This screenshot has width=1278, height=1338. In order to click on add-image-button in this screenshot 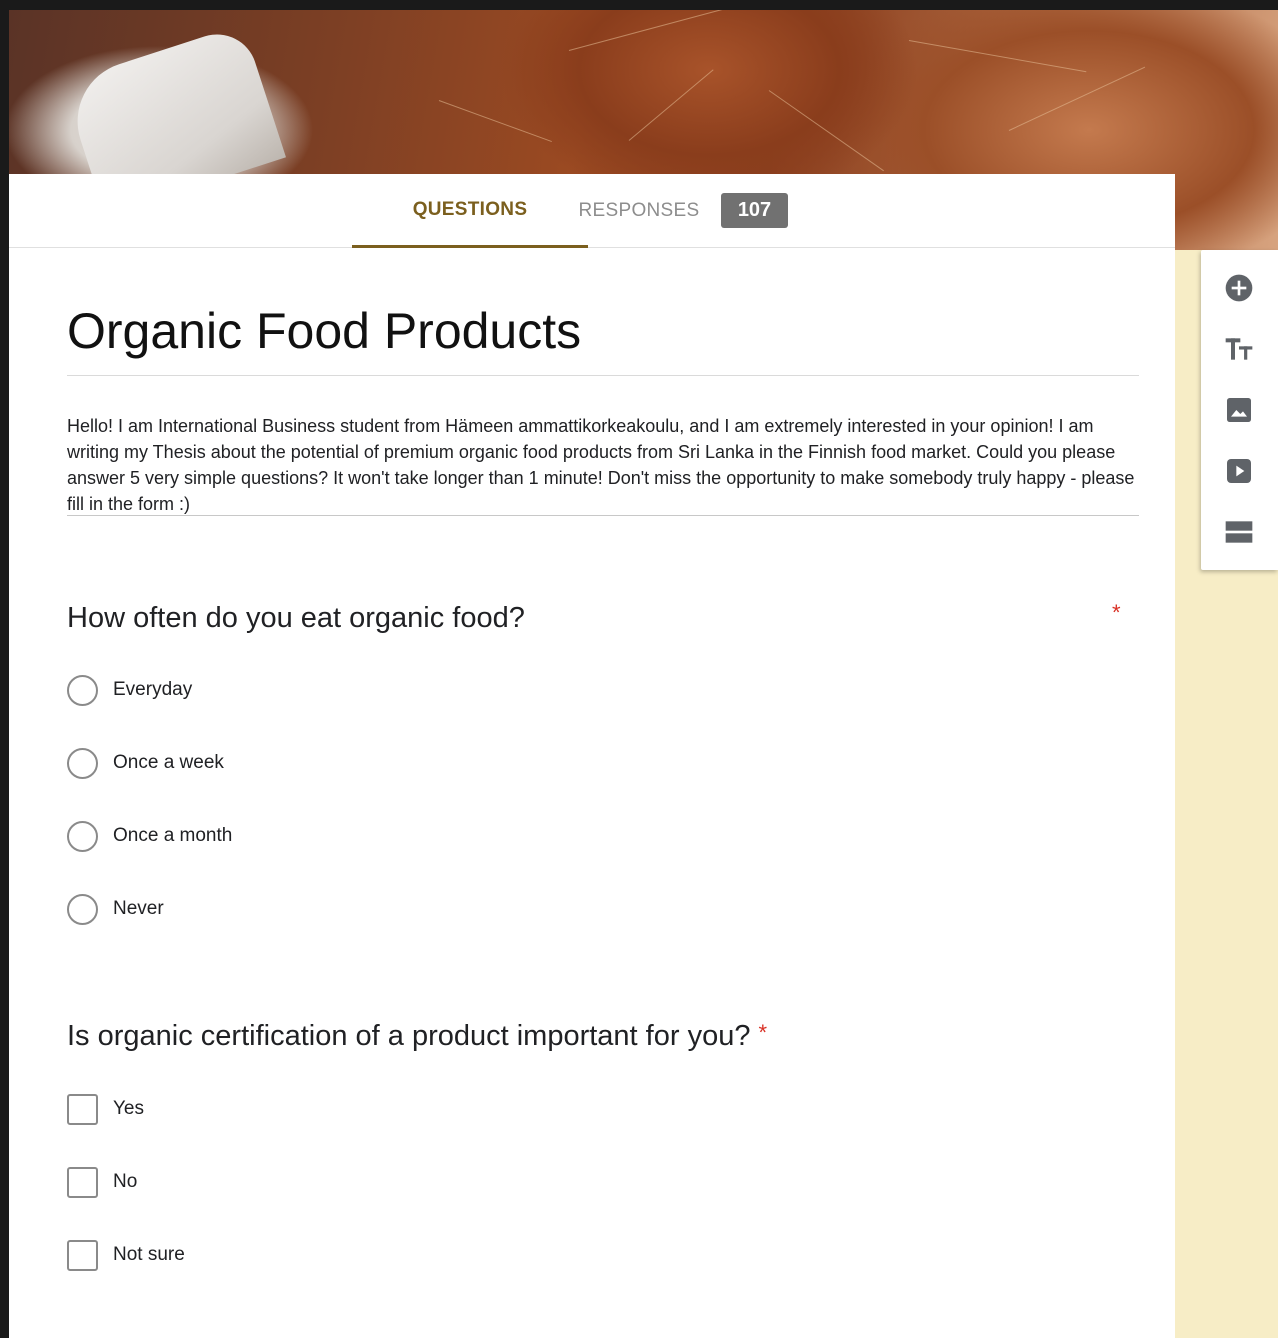, I will do `click(1239, 410)`.